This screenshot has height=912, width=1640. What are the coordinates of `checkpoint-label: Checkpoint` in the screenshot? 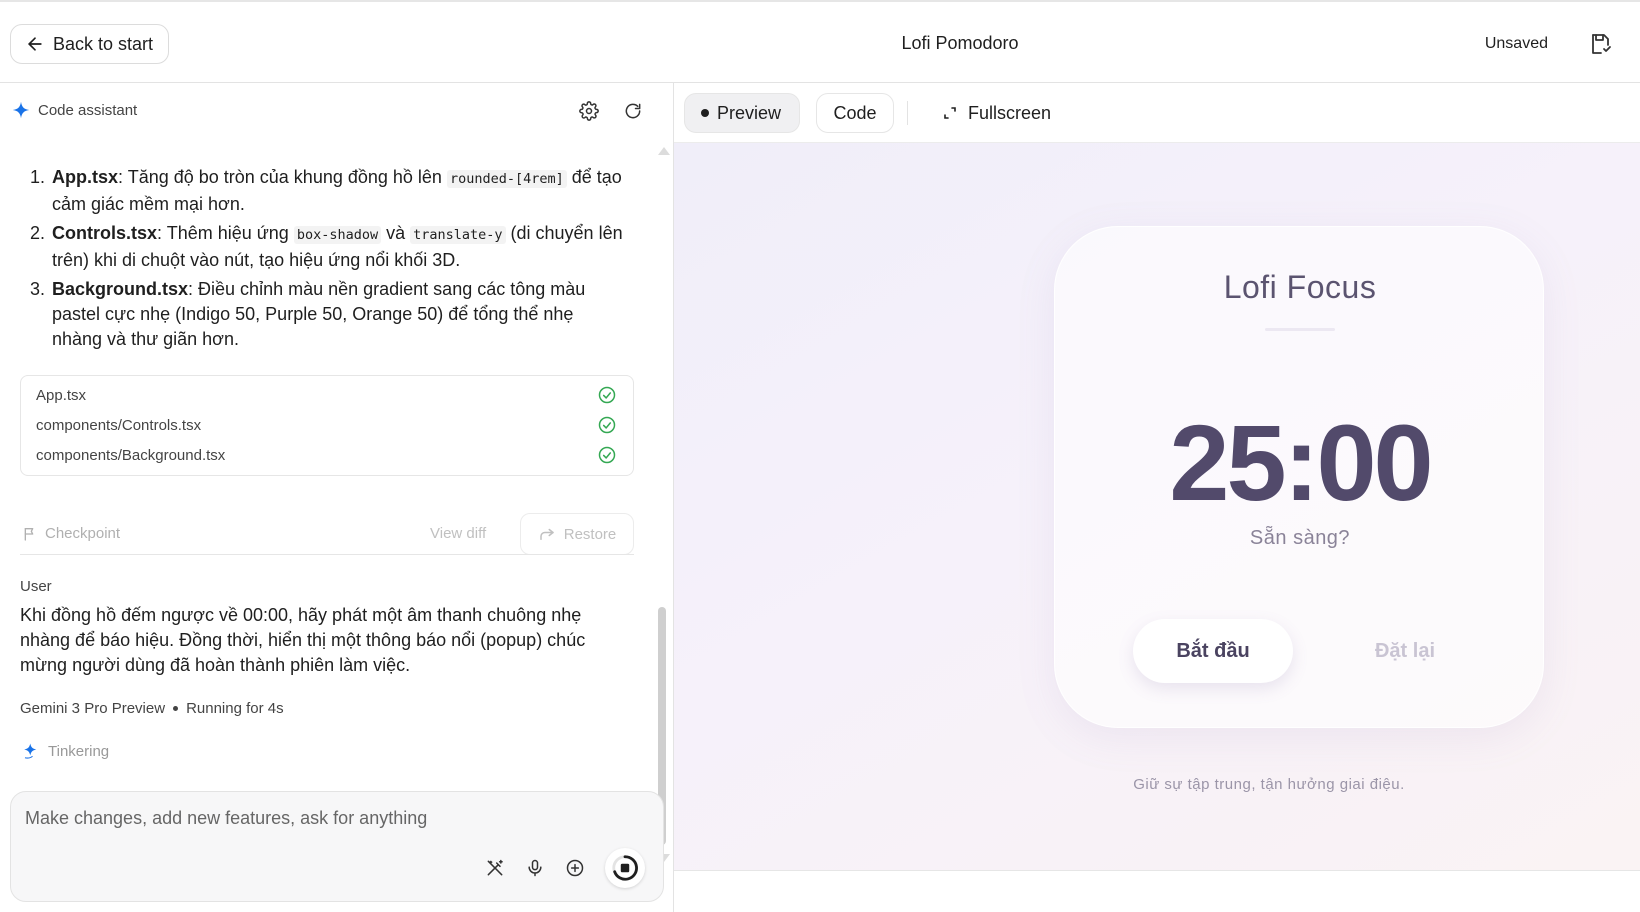 It's located at (71, 533).